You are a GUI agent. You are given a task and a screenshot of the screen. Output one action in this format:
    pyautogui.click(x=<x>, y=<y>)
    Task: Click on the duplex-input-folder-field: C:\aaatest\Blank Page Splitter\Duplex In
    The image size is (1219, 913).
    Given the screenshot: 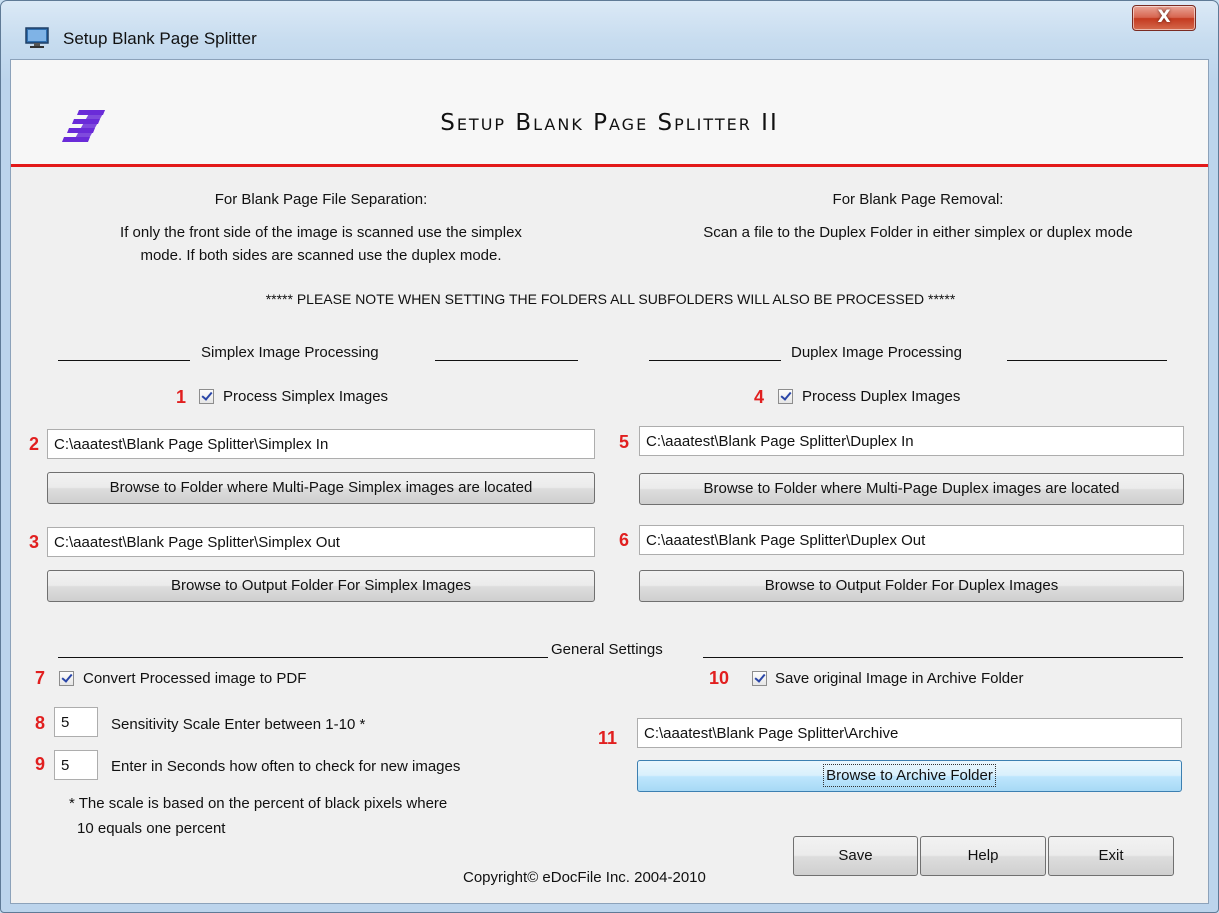 What is the action you would take?
    pyautogui.click(x=911, y=441)
    